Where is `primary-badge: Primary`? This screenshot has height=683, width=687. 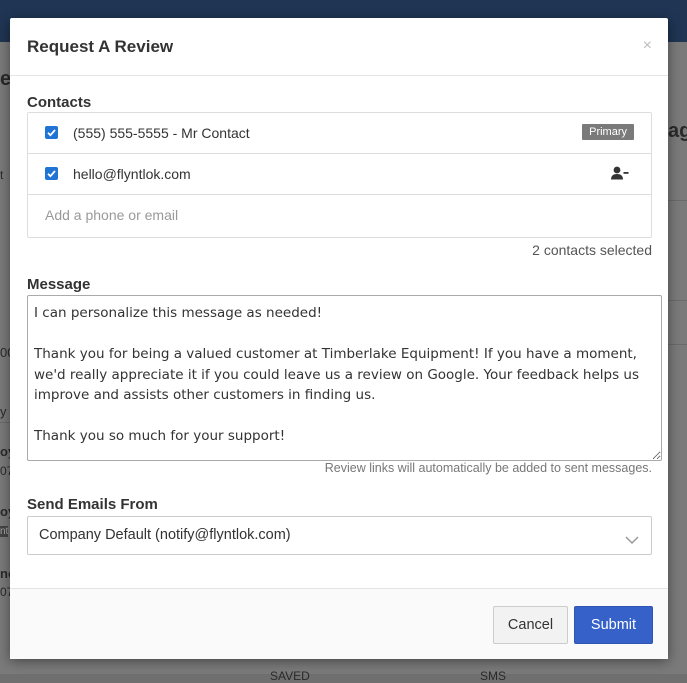 primary-badge: Primary is located at coordinates (608, 132).